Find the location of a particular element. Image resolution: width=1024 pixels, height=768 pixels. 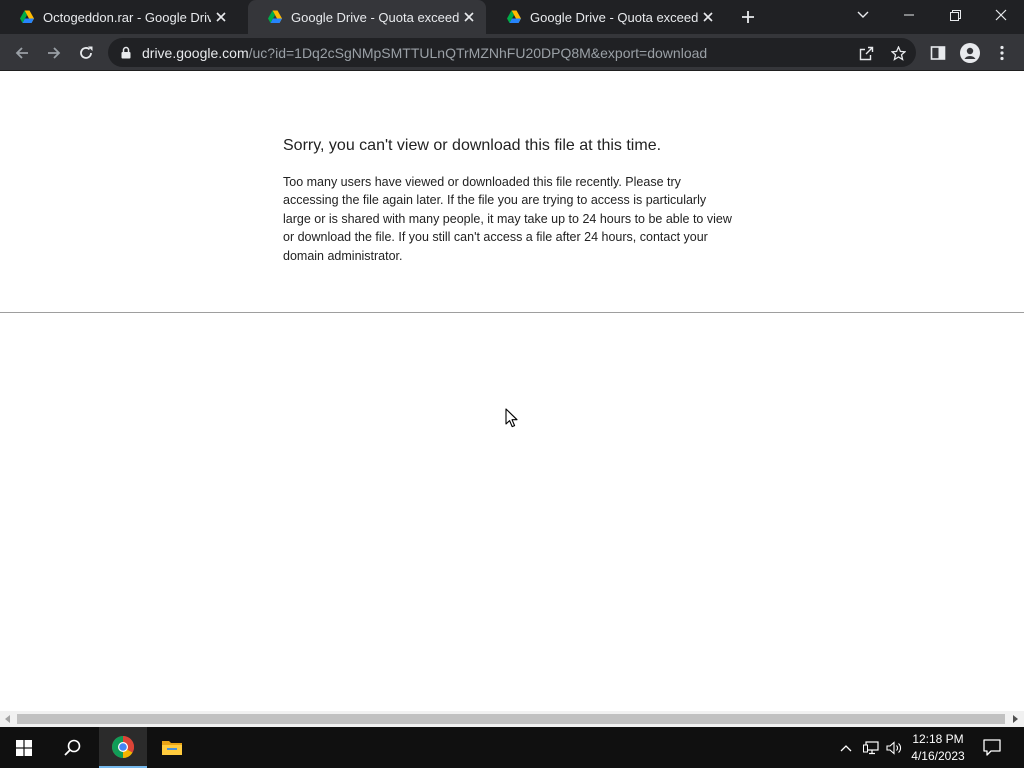

network-icon is located at coordinates (871, 747).